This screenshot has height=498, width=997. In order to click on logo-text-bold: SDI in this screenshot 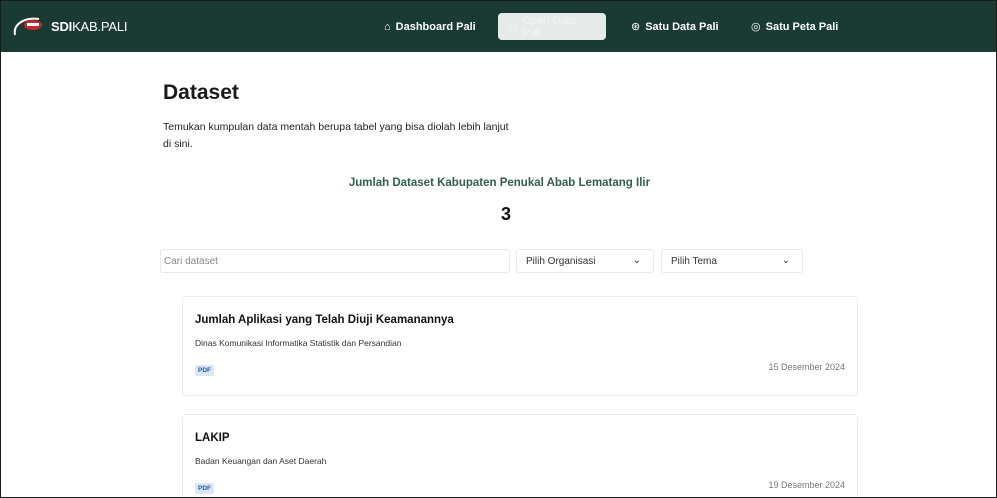, I will do `click(62, 26)`.